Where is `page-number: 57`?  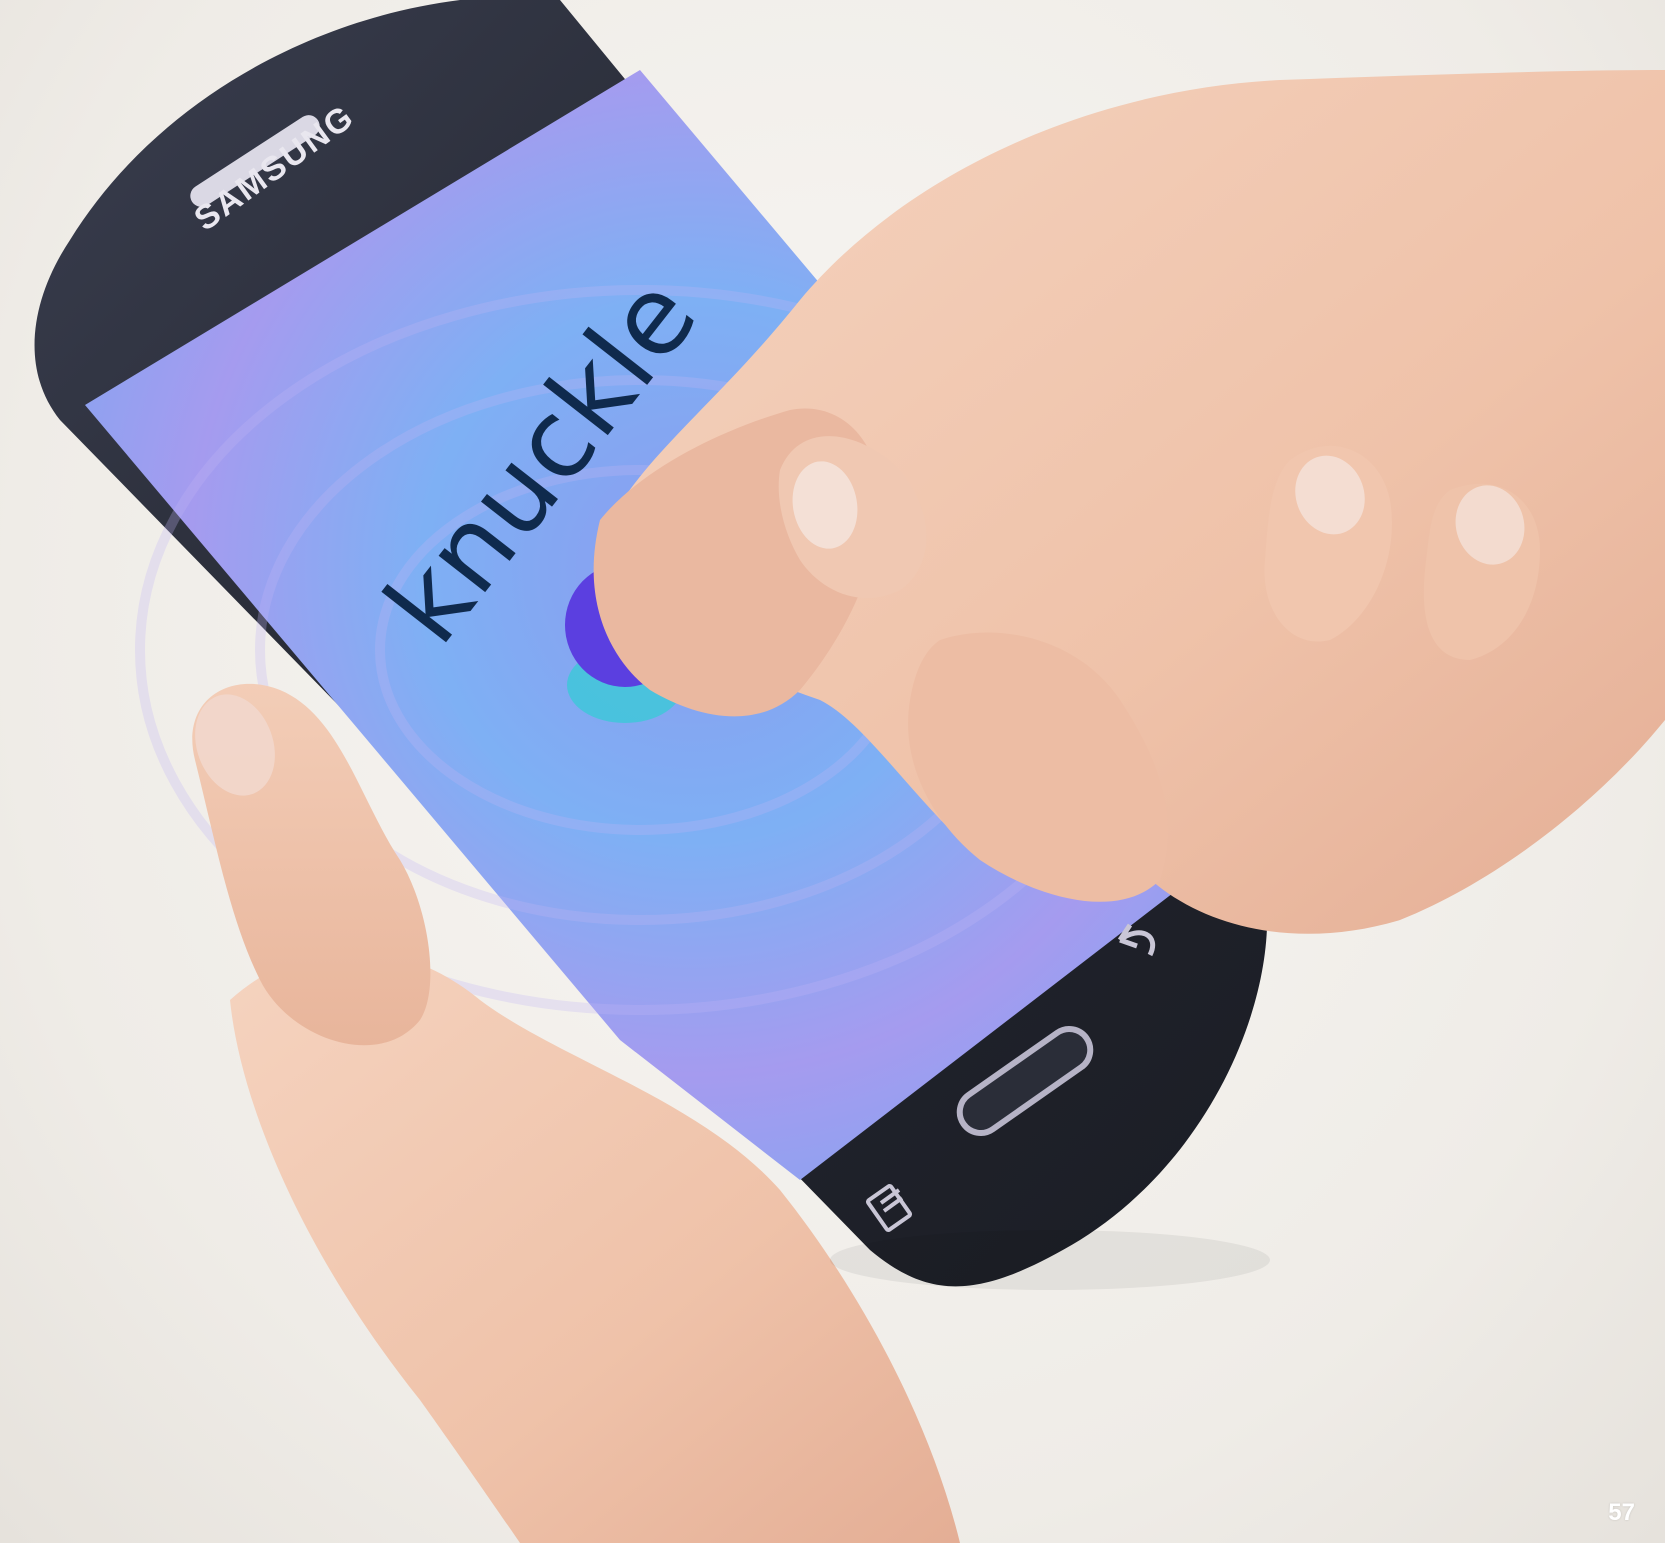 page-number: 57 is located at coordinates (1621, 1512).